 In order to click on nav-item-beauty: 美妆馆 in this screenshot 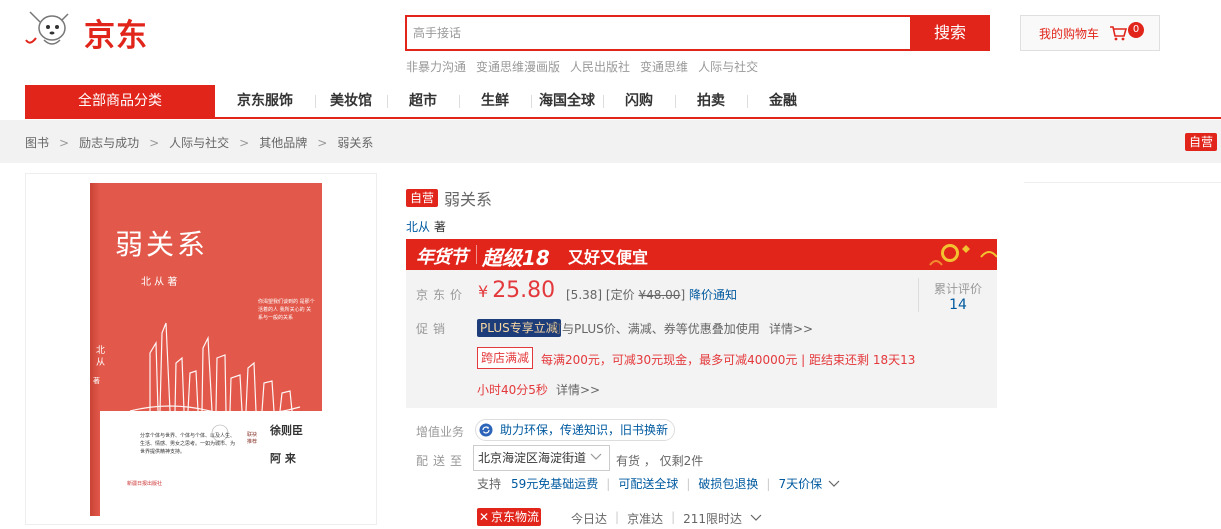, I will do `click(351, 101)`.